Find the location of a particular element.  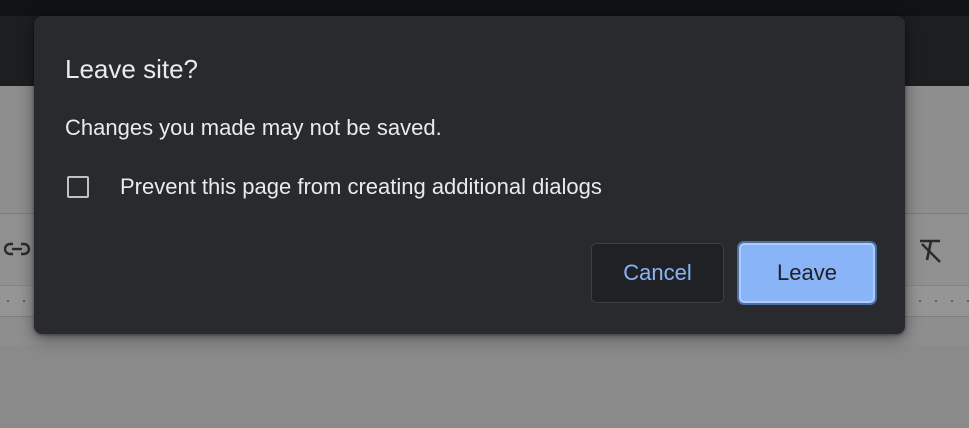

leave-button: Leave is located at coordinates (807, 273).